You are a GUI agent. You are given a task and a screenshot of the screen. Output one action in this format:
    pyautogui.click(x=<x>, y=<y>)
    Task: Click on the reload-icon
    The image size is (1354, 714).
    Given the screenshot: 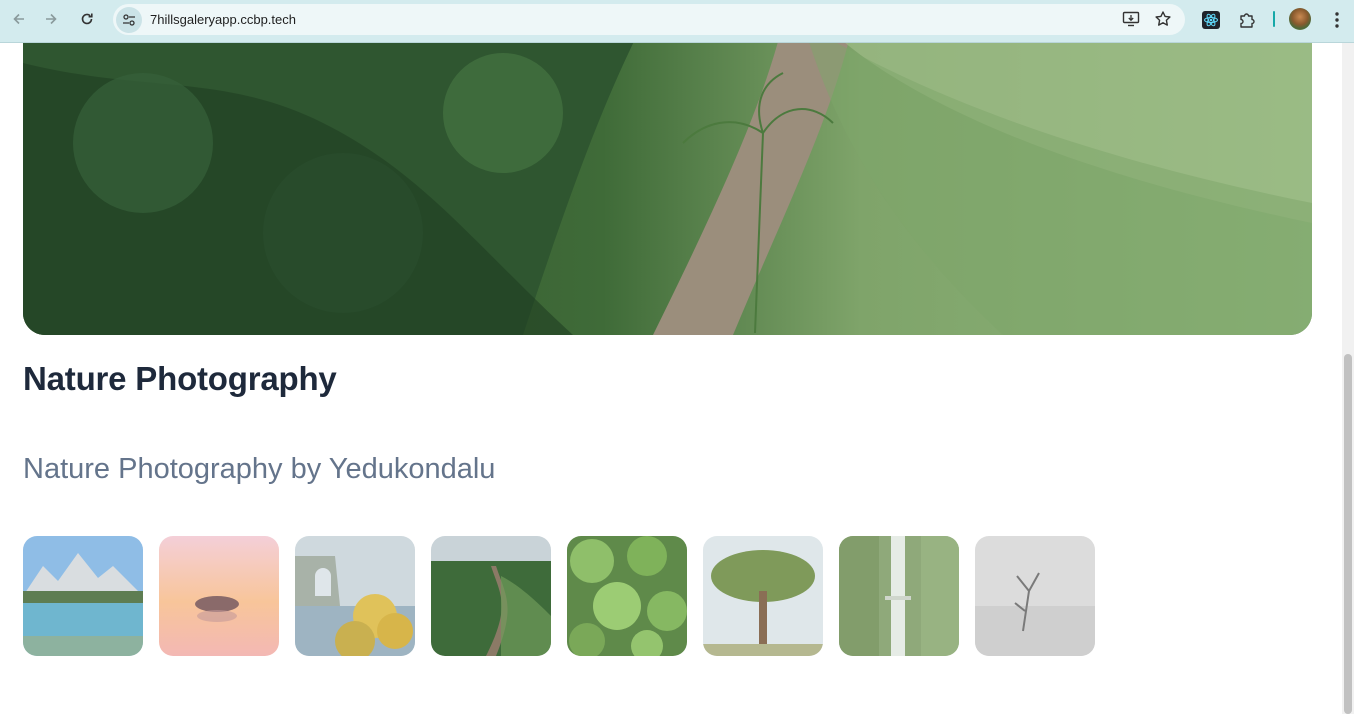 What is the action you would take?
    pyautogui.click(x=87, y=19)
    